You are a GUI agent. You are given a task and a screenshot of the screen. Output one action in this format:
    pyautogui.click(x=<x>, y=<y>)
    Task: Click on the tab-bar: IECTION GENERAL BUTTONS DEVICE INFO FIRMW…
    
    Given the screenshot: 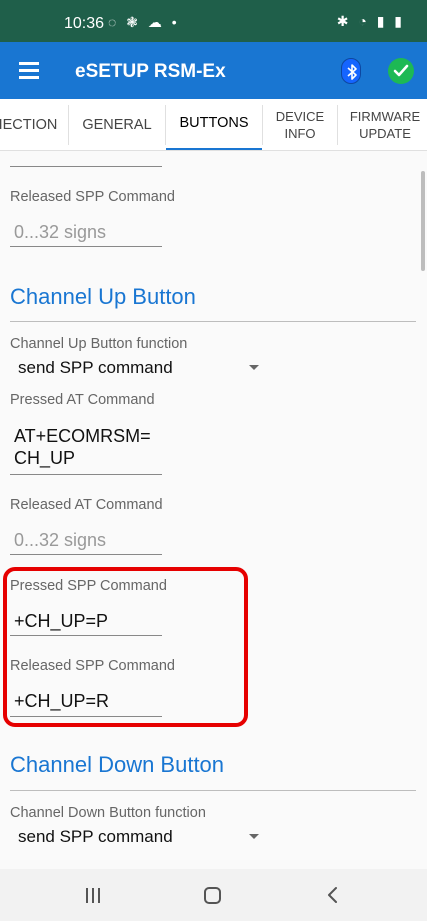 What is the action you would take?
    pyautogui.click(x=213, y=125)
    